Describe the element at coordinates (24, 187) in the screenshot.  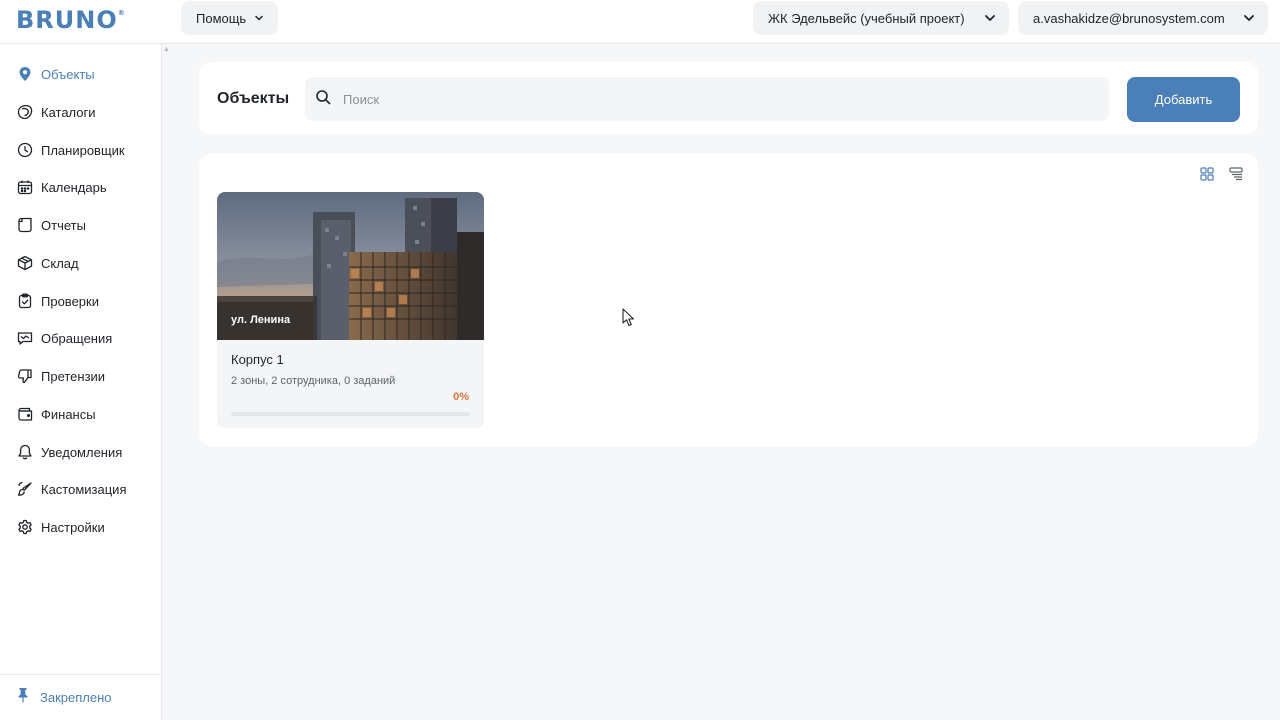
I see `calendar-icon` at that location.